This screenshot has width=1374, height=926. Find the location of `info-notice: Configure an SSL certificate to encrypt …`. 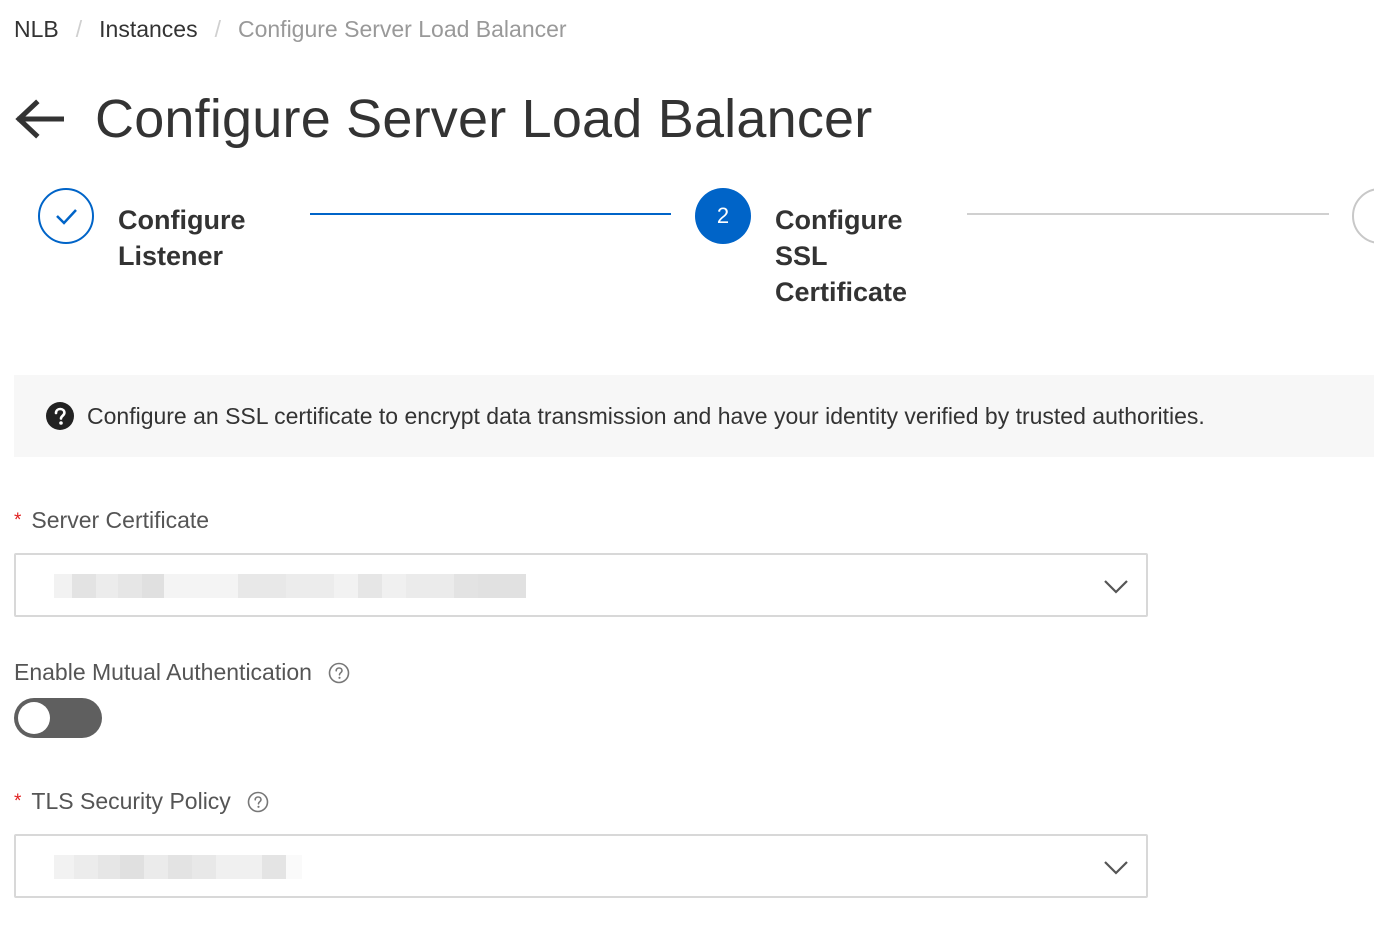

info-notice: Configure an SSL certificate to encrypt … is located at coordinates (694, 416).